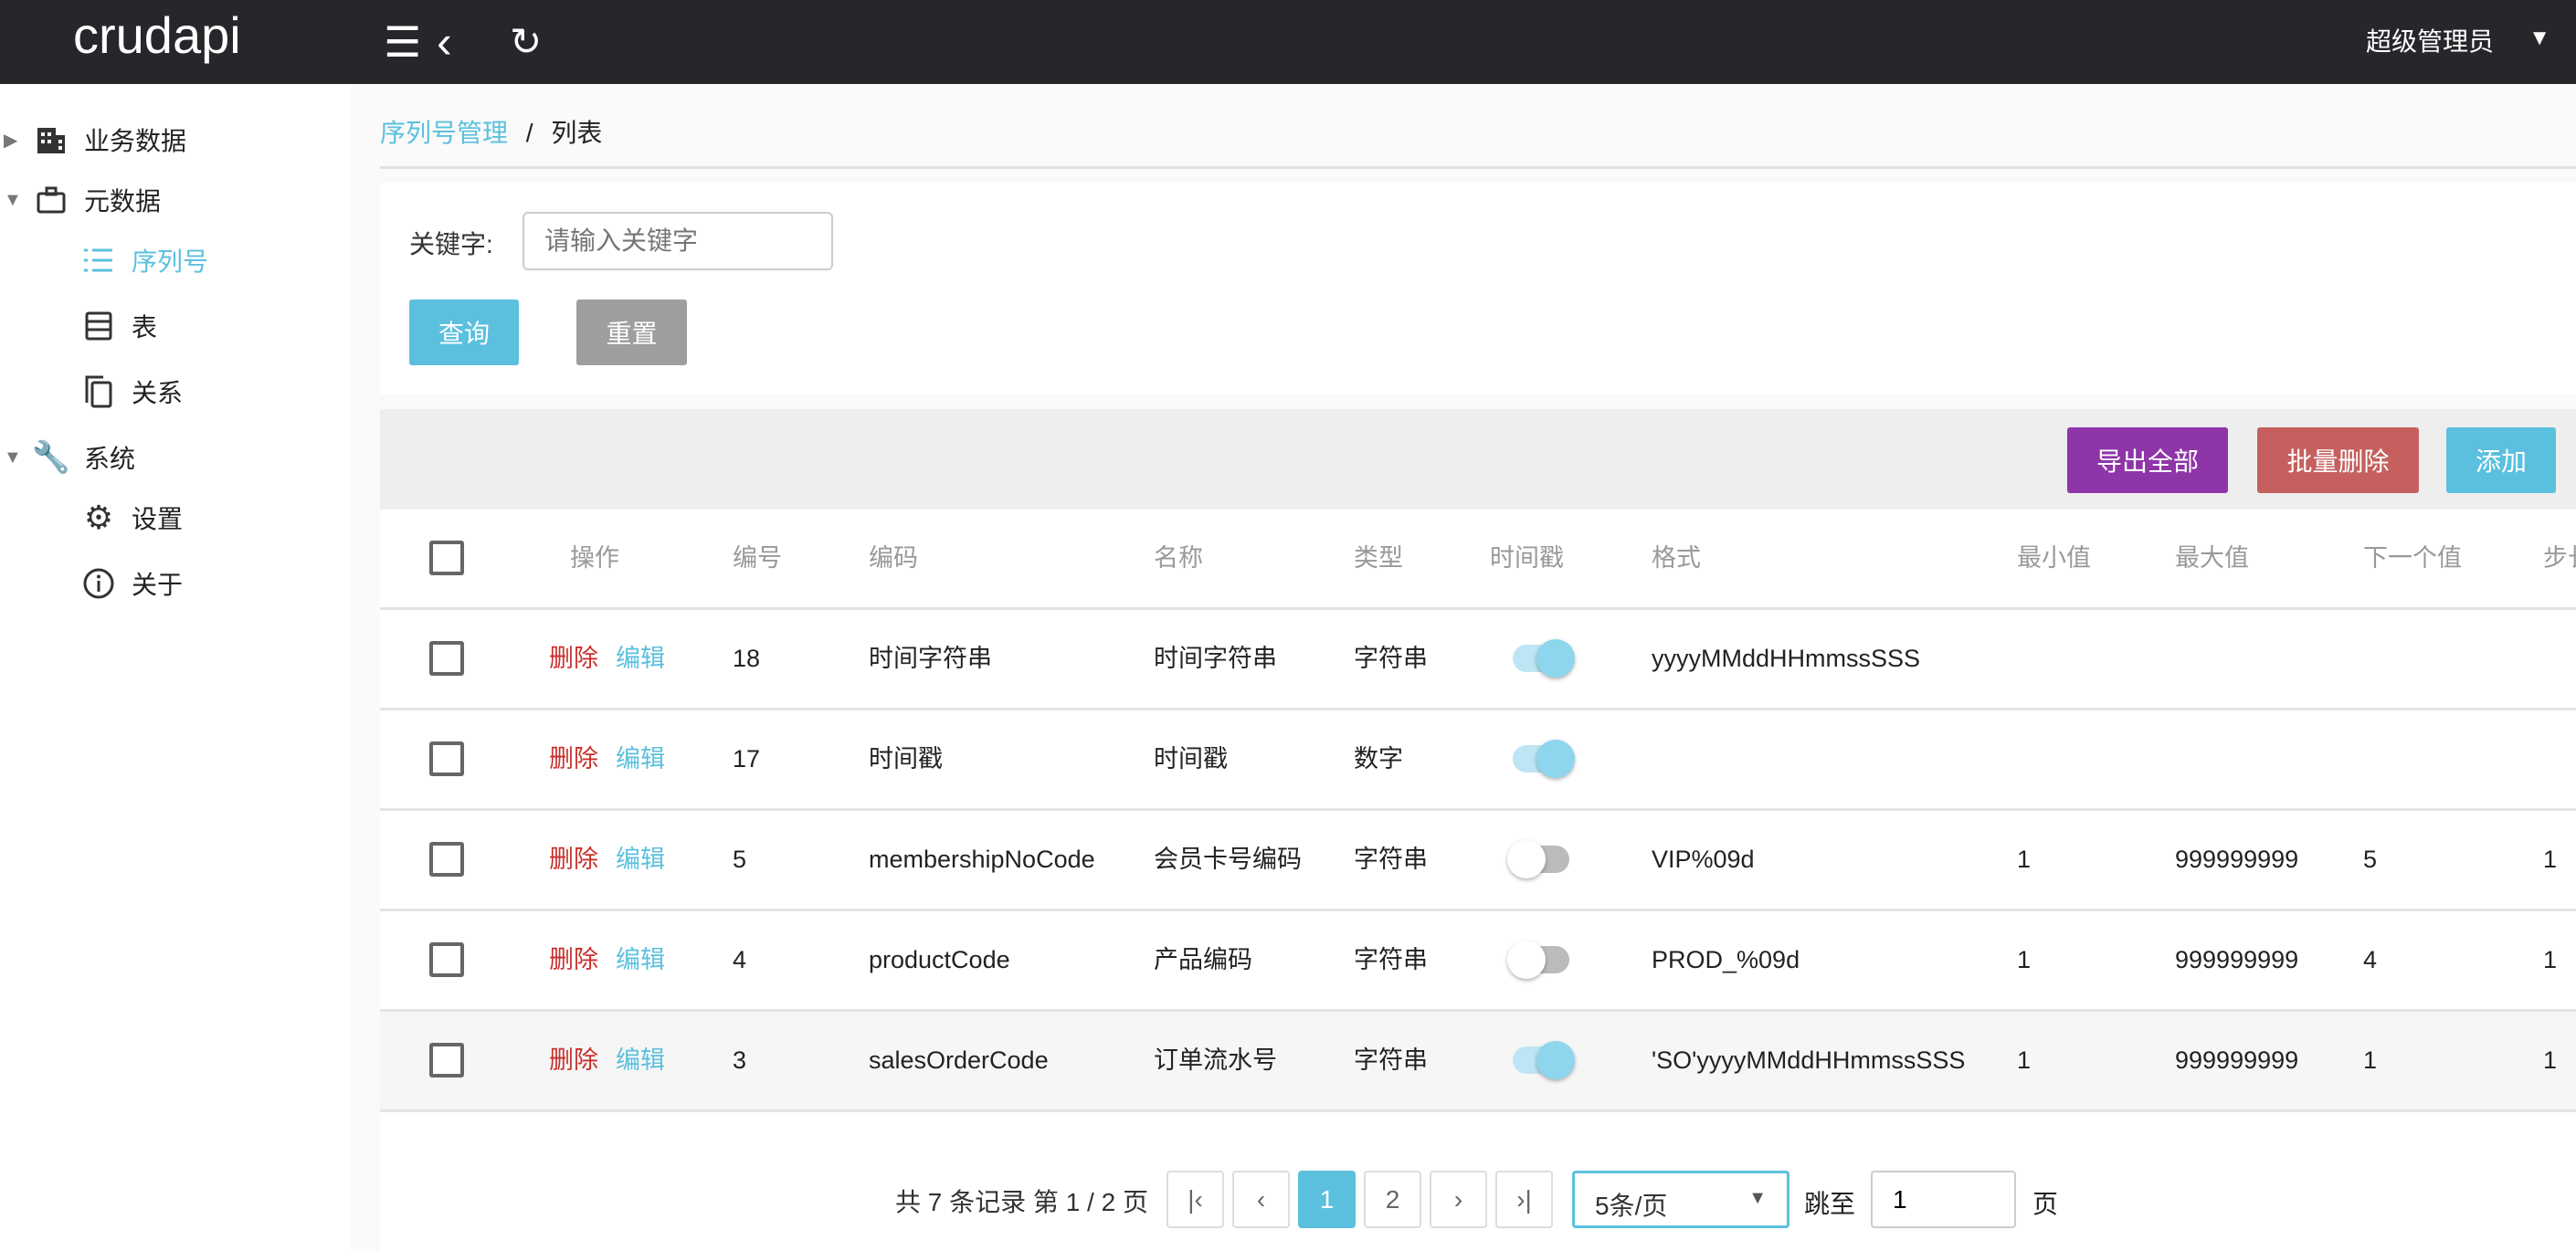 This screenshot has width=2576, height=1251. Describe the element at coordinates (740, 1060) in the screenshot. I see `cell-id: 3` at that location.